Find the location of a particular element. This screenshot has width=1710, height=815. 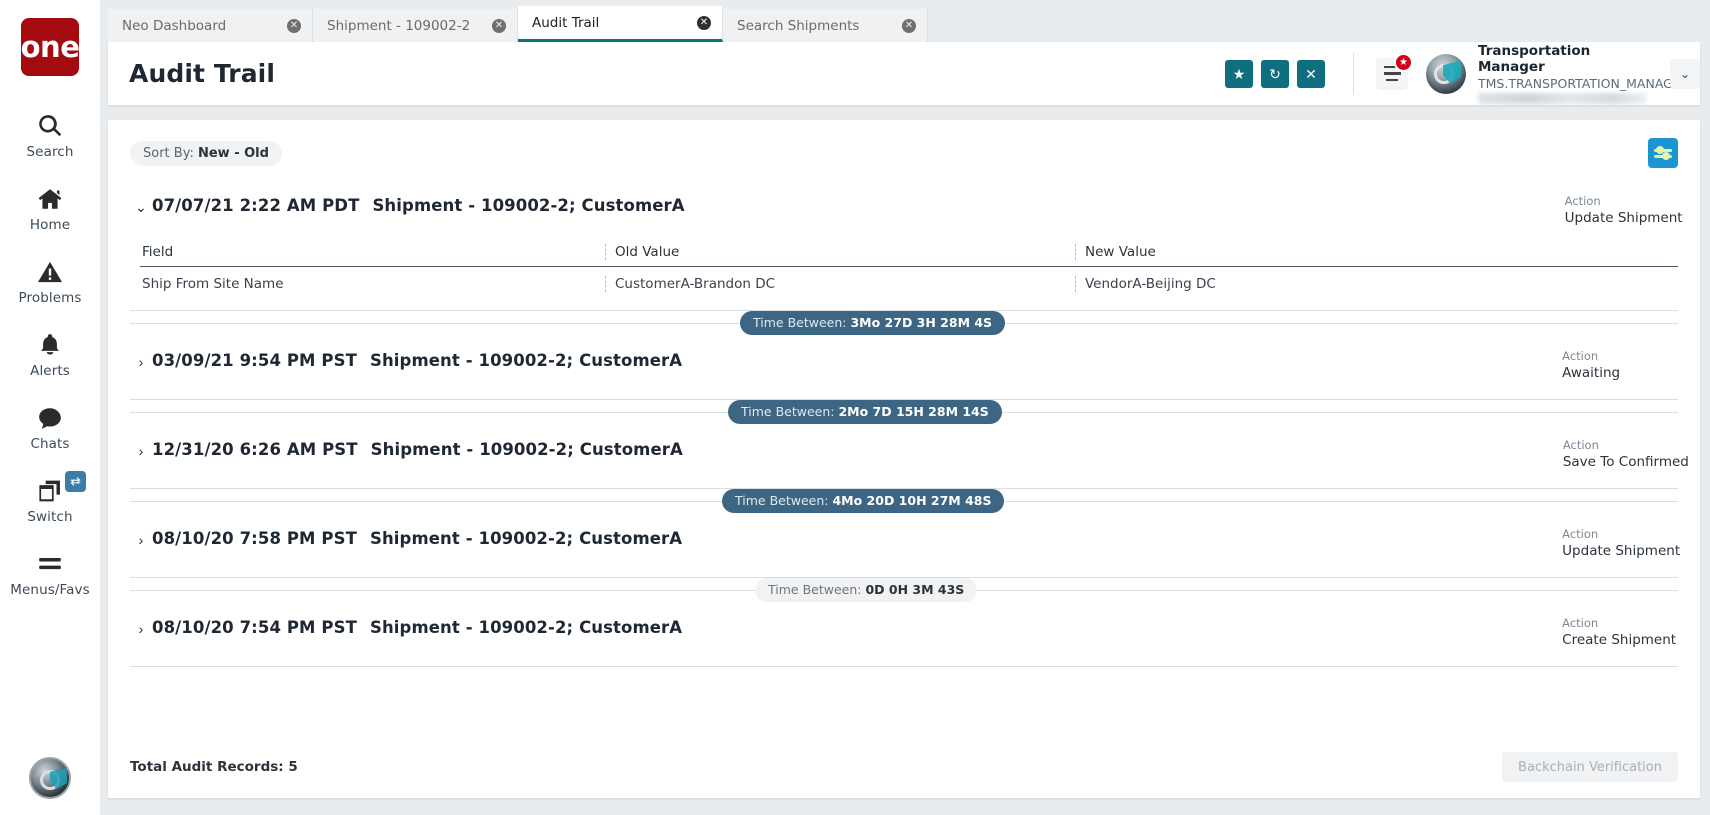

details-header-row: Field Old Value New Value is located at coordinates (909, 255).